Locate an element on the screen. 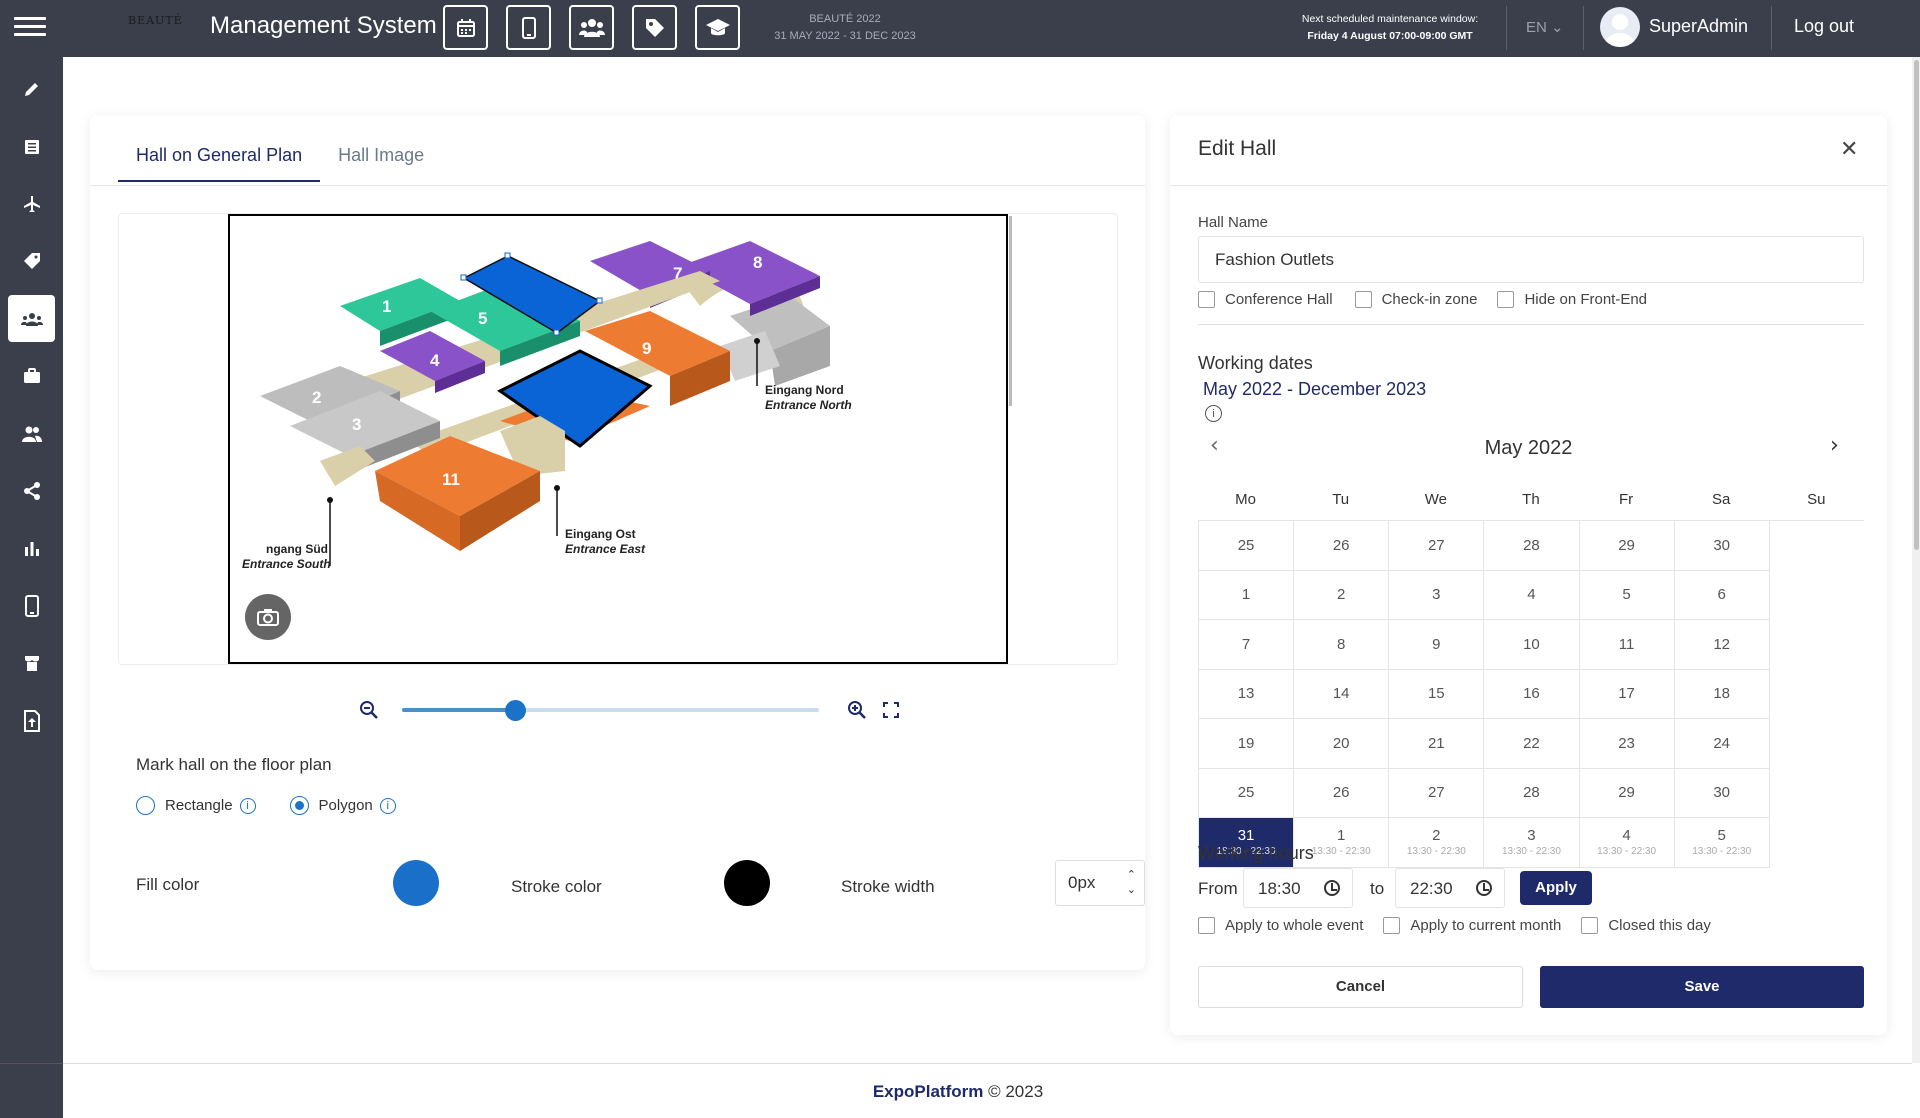  language-selector: EN ⌄ is located at coordinates (1545, 27).